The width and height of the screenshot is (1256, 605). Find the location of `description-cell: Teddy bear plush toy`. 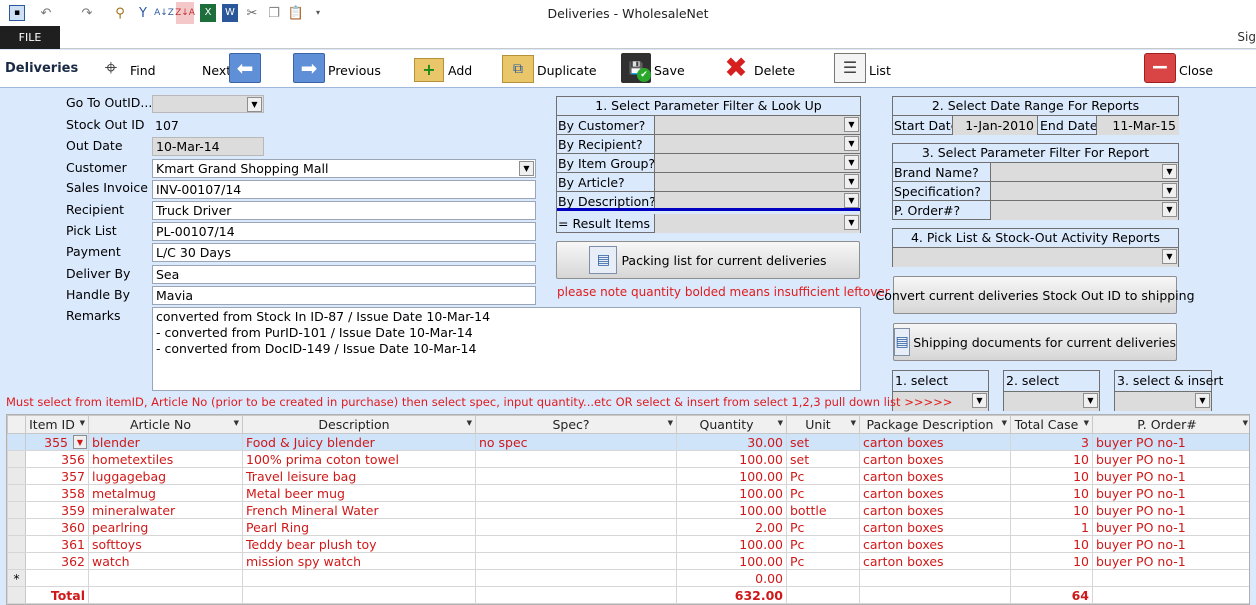

description-cell: Teddy bear plush toy is located at coordinates (359, 544).